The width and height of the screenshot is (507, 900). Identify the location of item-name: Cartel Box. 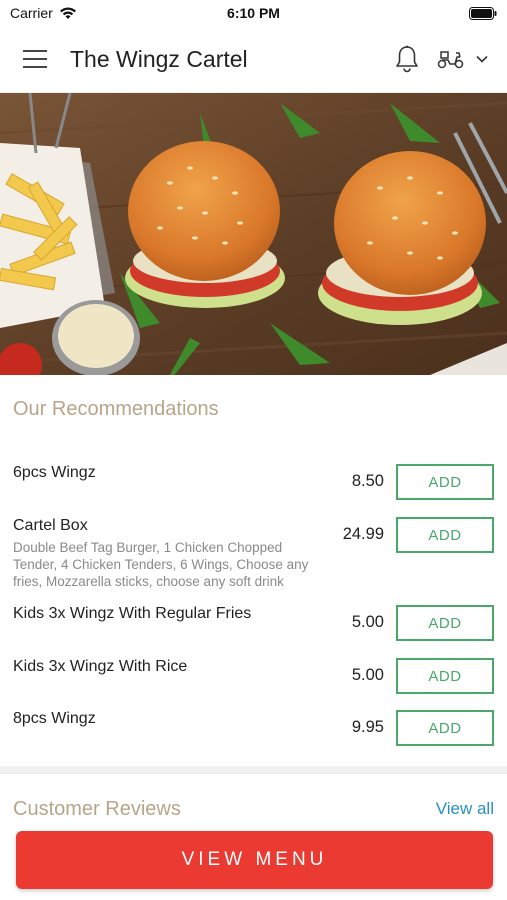
(50, 525).